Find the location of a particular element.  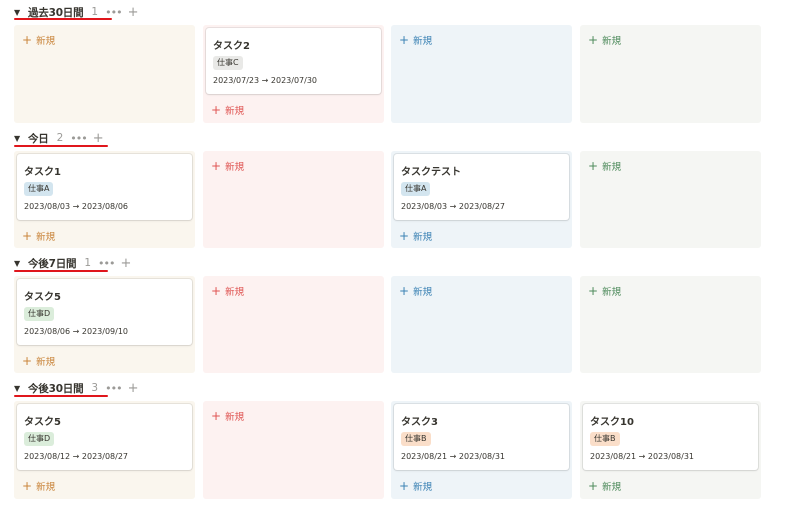

group-title: 今後30日間 is located at coordinates (56, 388).